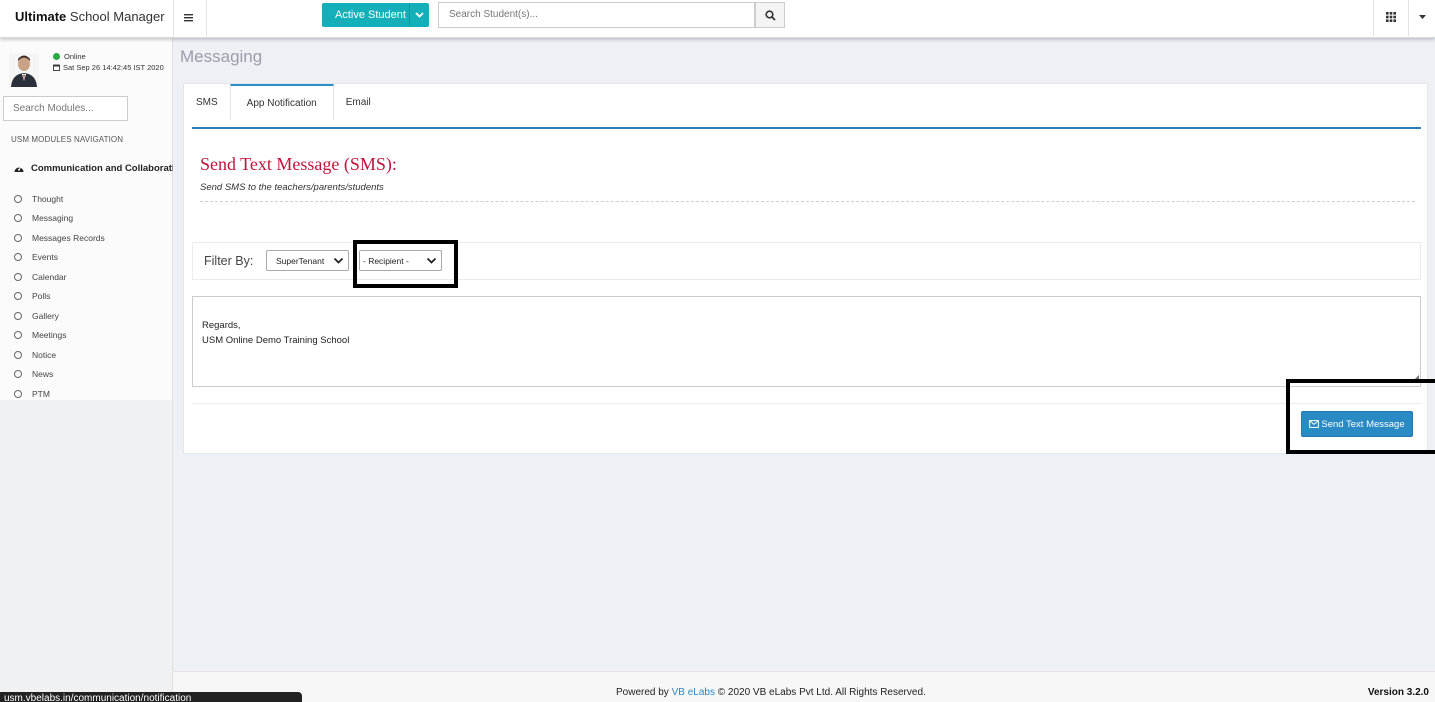  What do you see at coordinates (115, 16) in the screenshot?
I see `brand-rest: School Manager` at bounding box center [115, 16].